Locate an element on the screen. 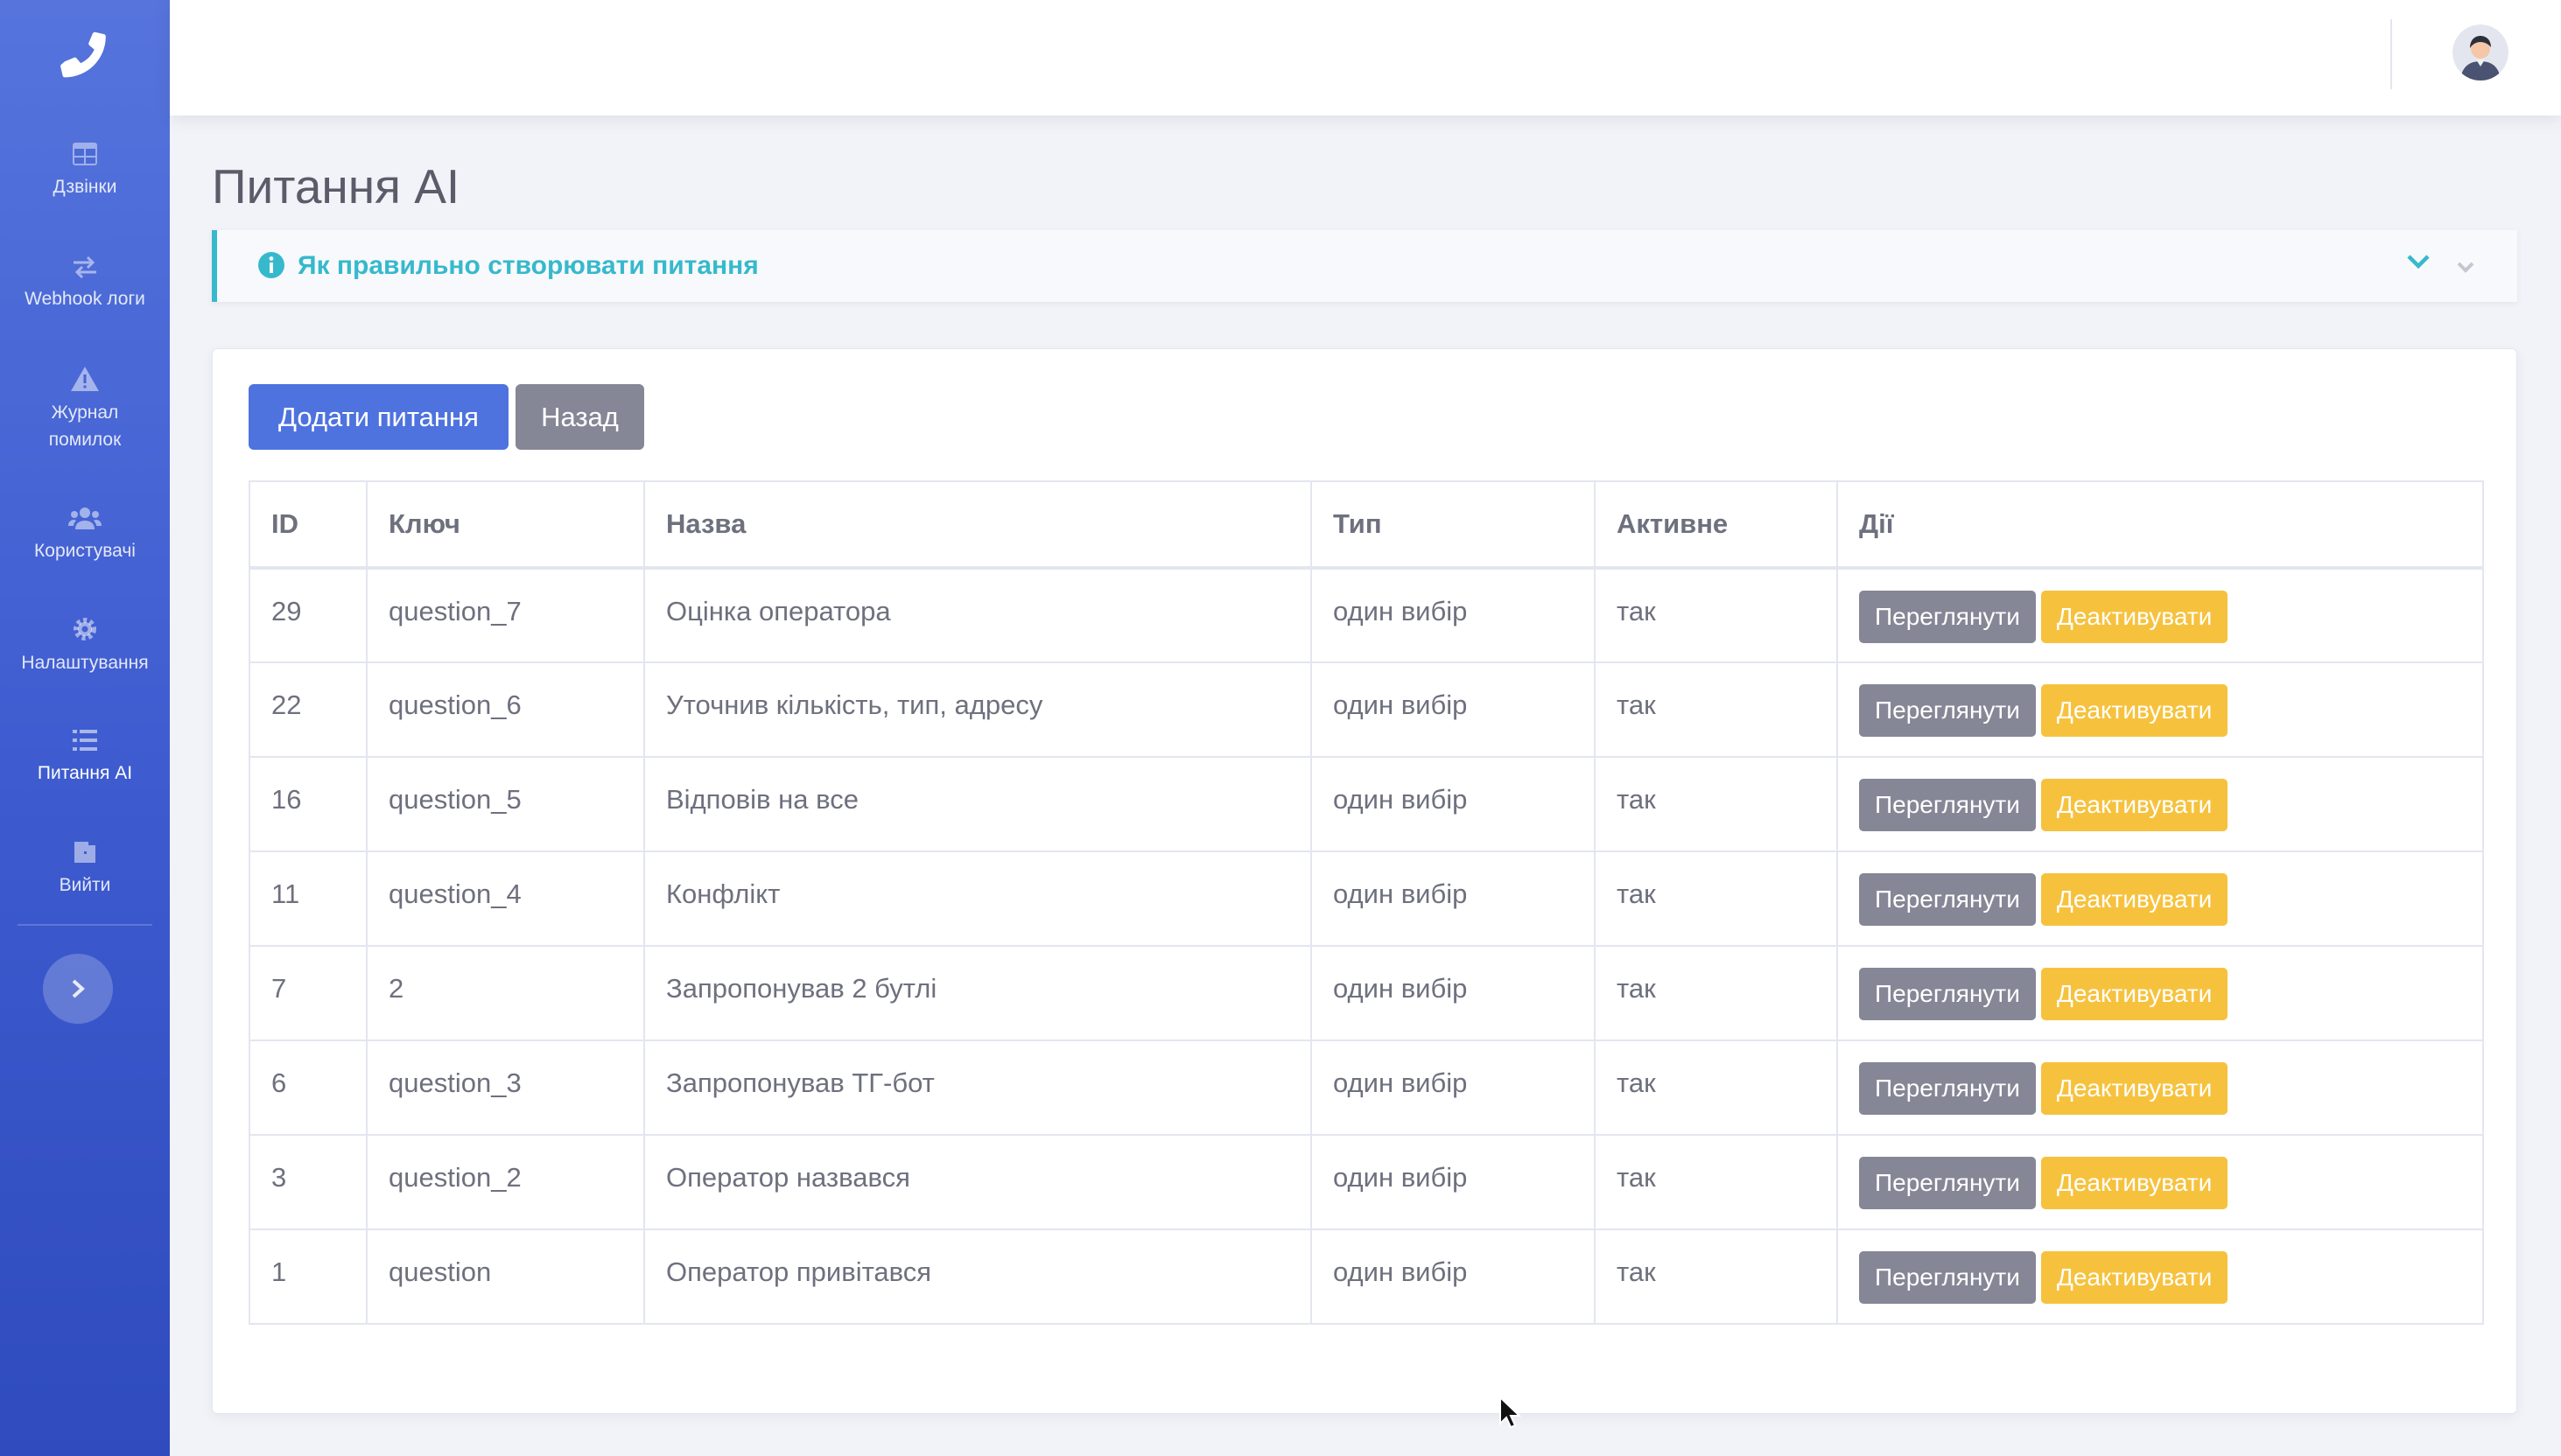 This screenshot has height=1456, width=2561. add-question-button: Додати питання is located at coordinates (379, 417).